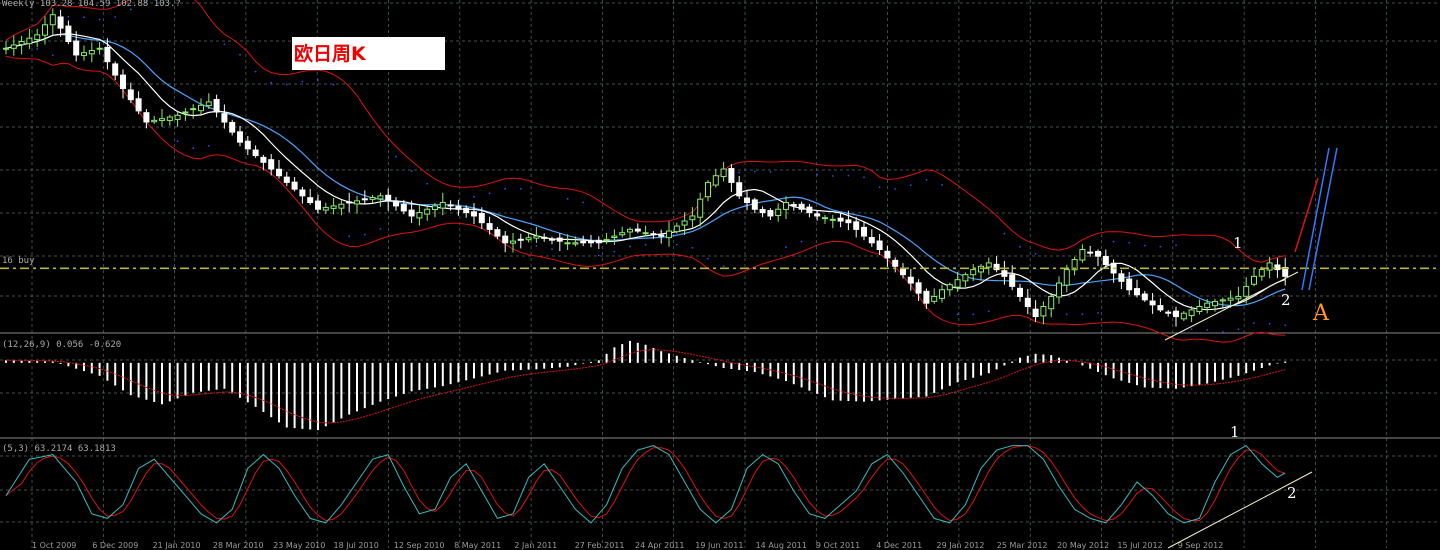  What do you see at coordinates (18, 261) in the screenshot?
I see `hline-label: 16 buy` at bounding box center [18, 261].